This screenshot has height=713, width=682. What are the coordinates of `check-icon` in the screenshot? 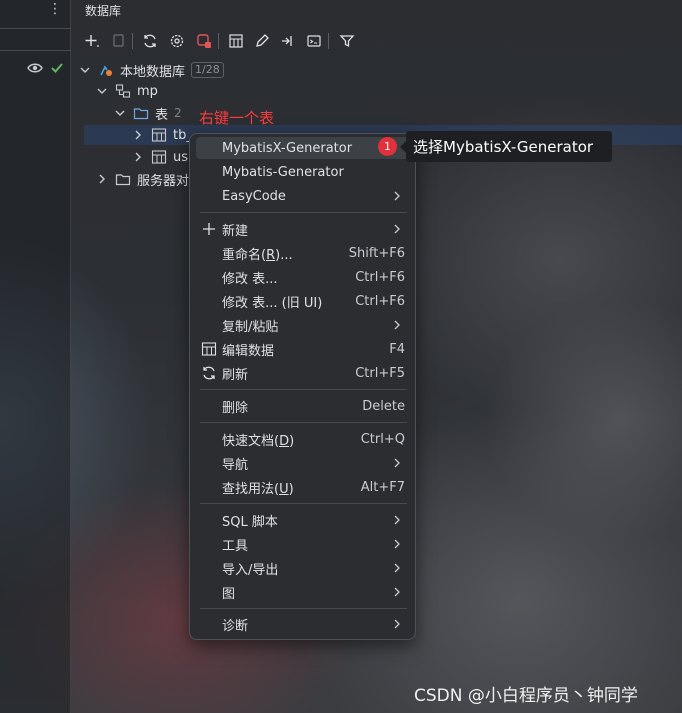 It's located at (57, 68).